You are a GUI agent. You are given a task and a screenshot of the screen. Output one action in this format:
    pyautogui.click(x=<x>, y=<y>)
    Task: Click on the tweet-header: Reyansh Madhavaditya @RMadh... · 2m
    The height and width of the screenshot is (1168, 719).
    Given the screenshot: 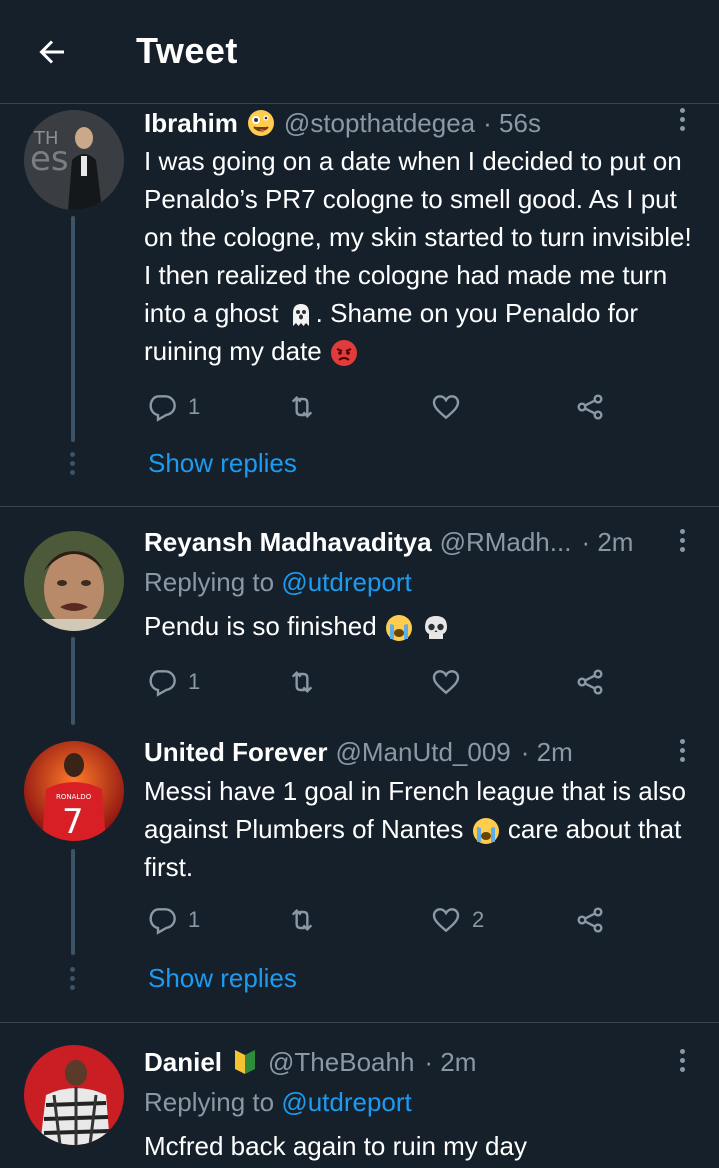 What is the action you would take?
    pyautogui.click(x=388, y=542)
    